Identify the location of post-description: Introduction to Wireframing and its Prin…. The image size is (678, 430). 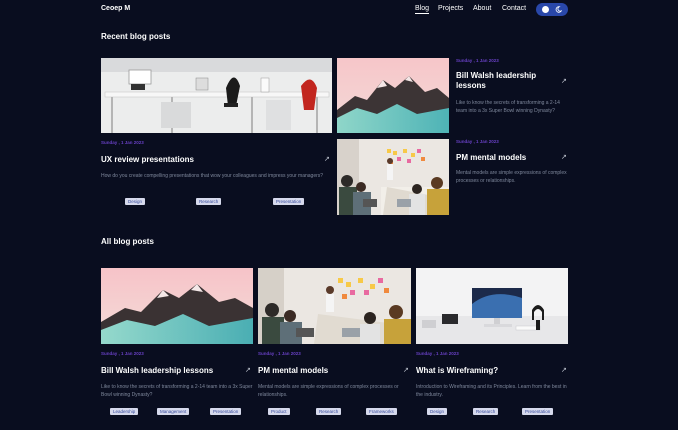
(491, 391).